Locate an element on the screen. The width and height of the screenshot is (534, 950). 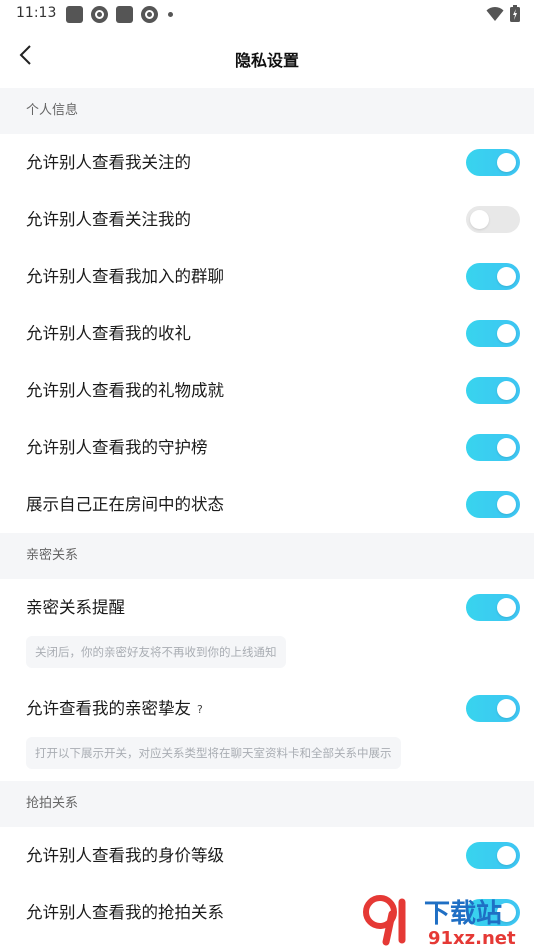
setting-label: 允许别人查看我的抢拍关系 is located at coordinates (125, 912).